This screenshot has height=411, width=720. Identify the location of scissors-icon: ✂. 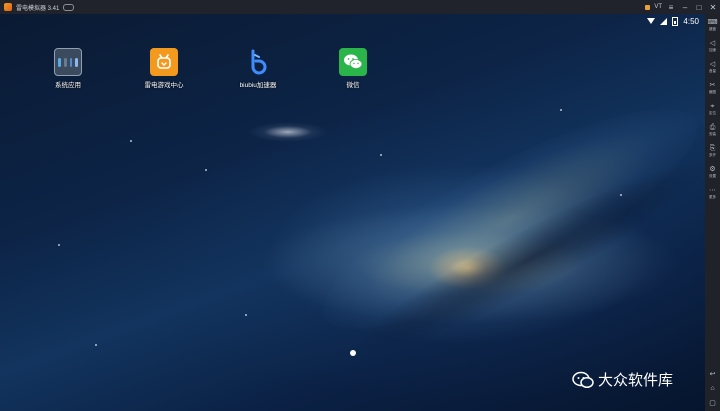
(712, 85).